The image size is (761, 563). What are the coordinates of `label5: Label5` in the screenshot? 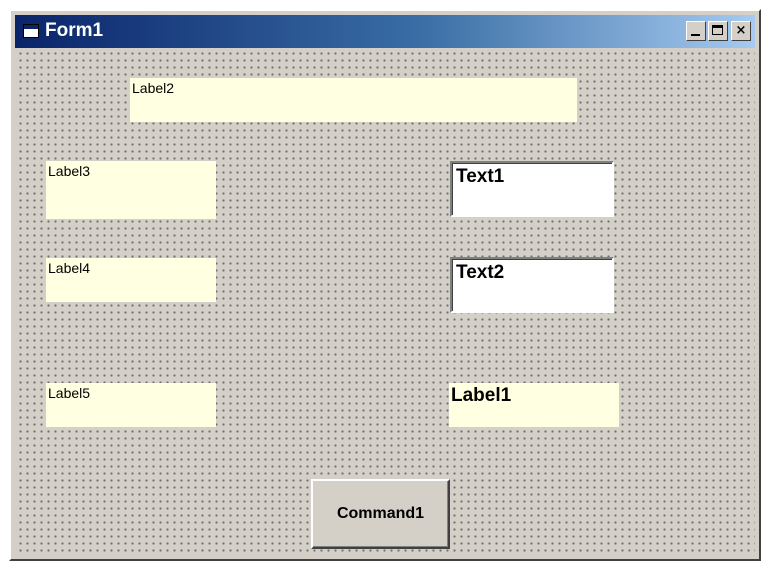 It's located at (131, 405).